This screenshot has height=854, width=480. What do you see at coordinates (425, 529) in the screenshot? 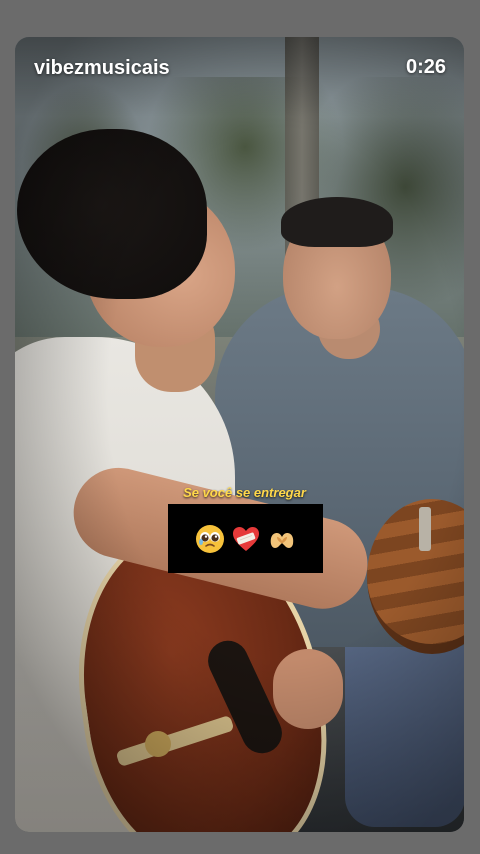
I see `table-bracket` at bounding box center [425, 529].